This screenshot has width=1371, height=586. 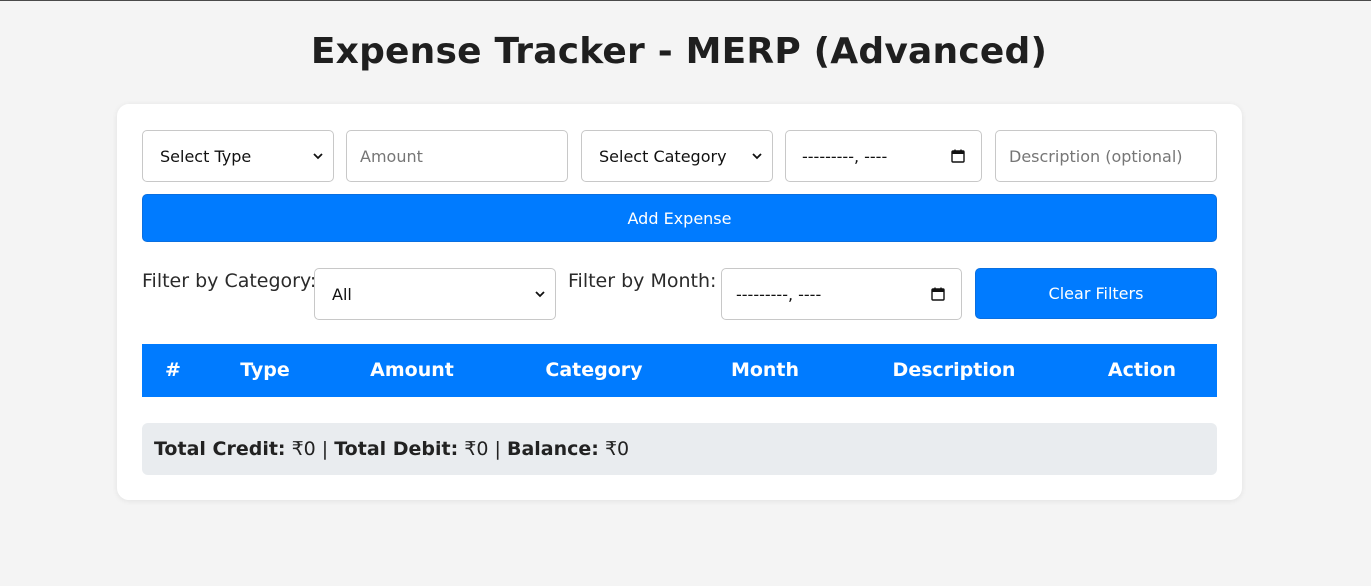 I want to click on category-select-value: Select Category, so click(x=663, y=156).